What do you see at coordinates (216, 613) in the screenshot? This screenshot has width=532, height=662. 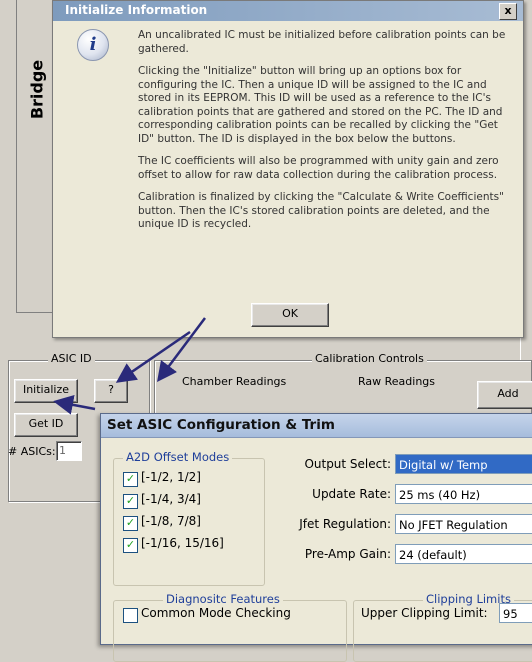 I see `common-mode-label: Common Mode Checking` at bounding box center [216, 613].